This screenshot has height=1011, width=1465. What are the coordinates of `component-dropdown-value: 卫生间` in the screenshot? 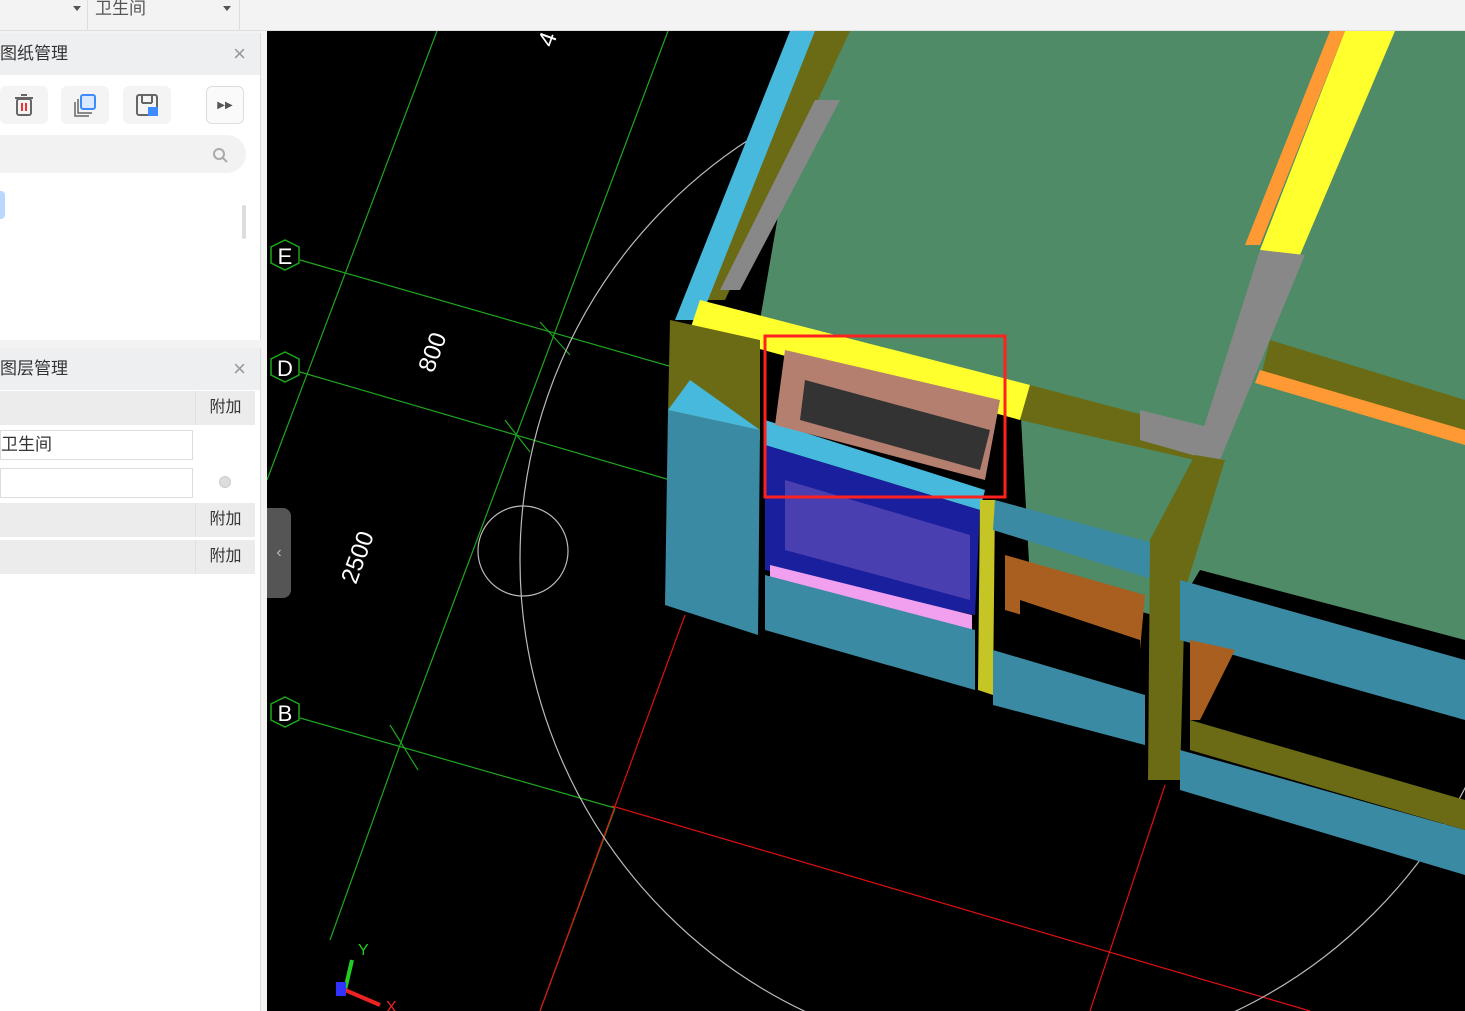 It's located at (120, 9).